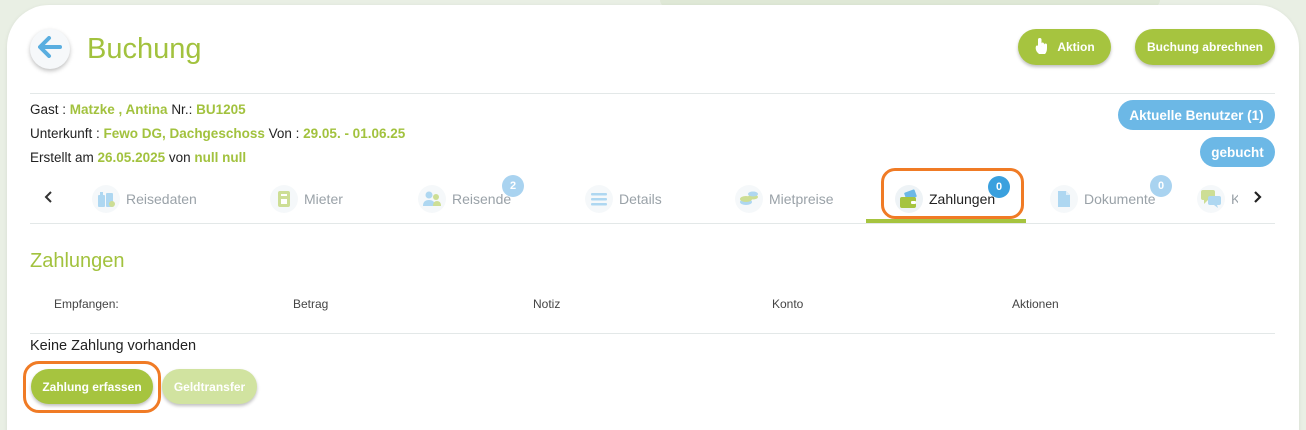 The height and width of the screenshot is (430, 1306). I want to click on back-button, so click(50, 49).